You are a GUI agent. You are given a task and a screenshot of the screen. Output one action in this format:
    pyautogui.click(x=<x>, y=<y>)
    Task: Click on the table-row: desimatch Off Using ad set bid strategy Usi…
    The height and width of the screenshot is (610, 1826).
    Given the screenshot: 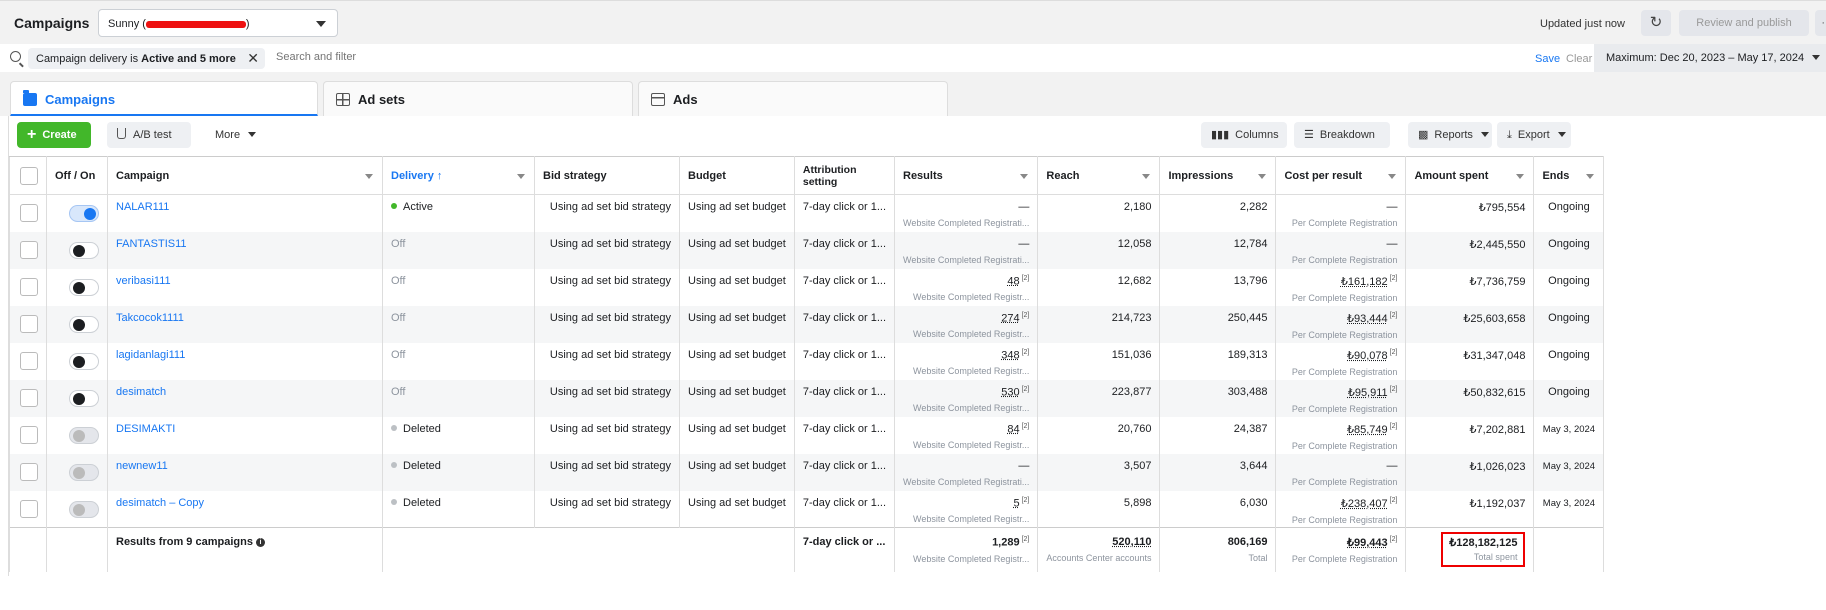 What is the action you would take?
    pyautogui.click(x=807, y=398)
    